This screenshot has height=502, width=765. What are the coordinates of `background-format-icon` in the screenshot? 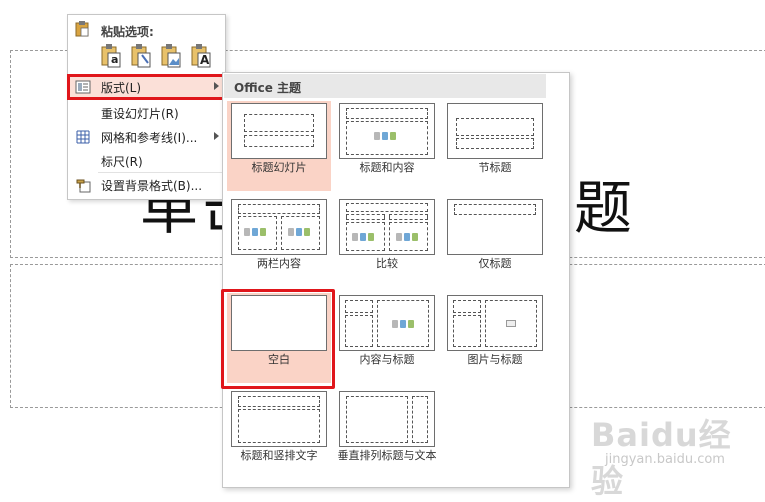 It's located at (83, 186).